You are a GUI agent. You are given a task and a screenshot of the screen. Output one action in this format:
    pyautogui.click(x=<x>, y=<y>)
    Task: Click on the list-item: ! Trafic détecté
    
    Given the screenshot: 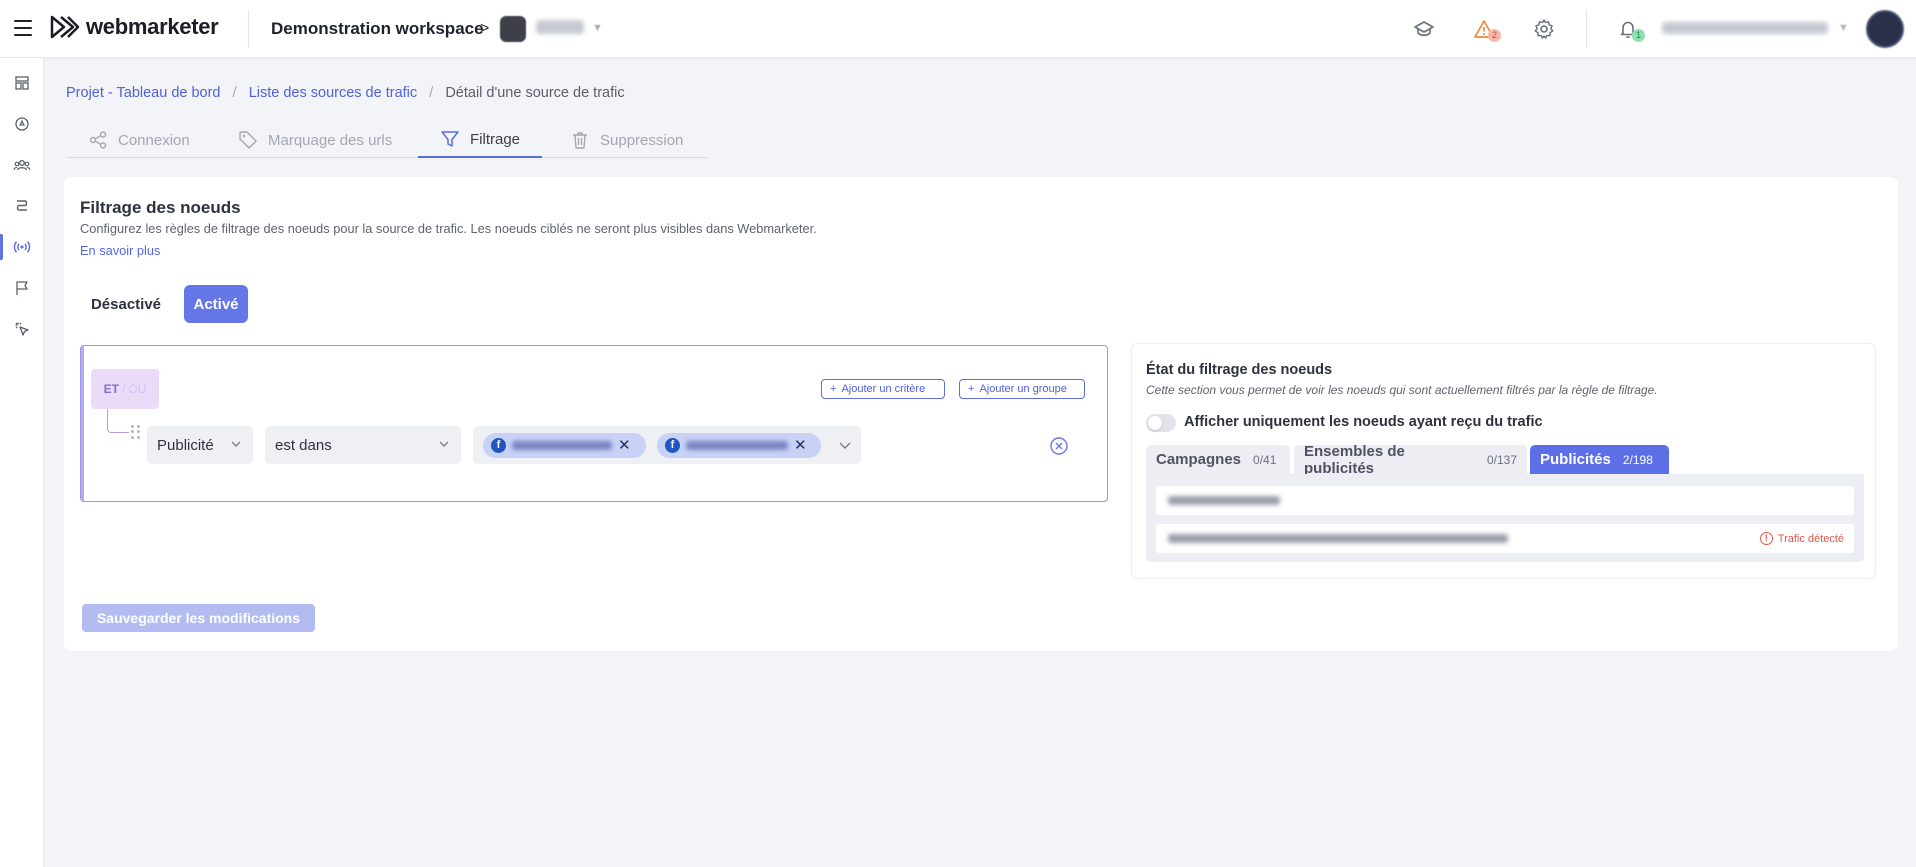 What is the action you would take?
    pyautogui.click(x=1505, y=538)
    